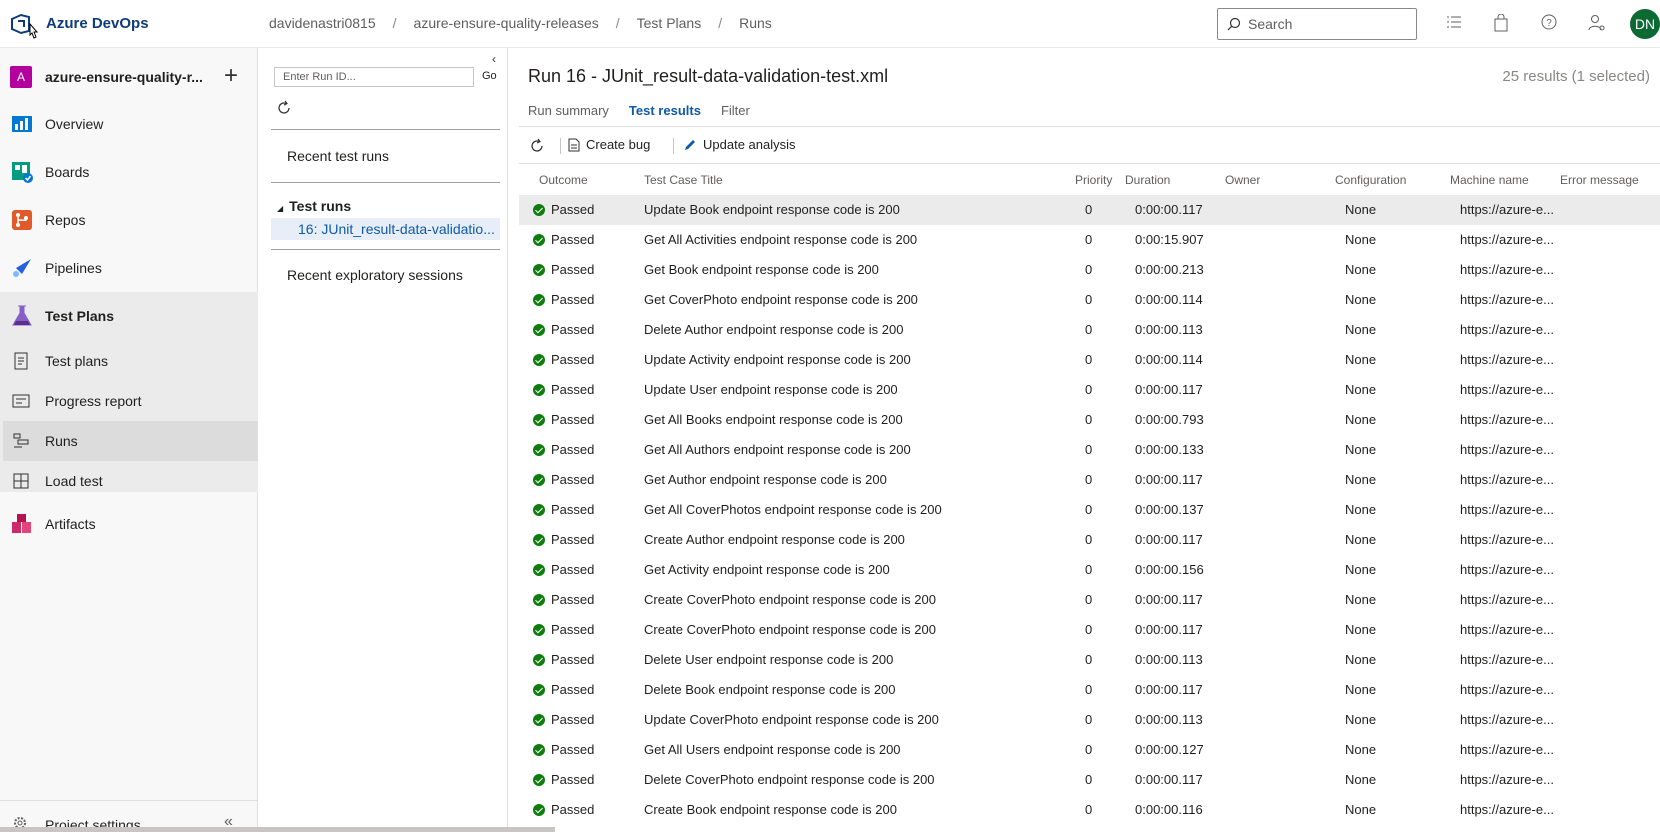 This screenshot has width=1660, height=832. Describe the element at coordinates (1597, 23) in the screenshot. I see `user-settings-icon` at that location.